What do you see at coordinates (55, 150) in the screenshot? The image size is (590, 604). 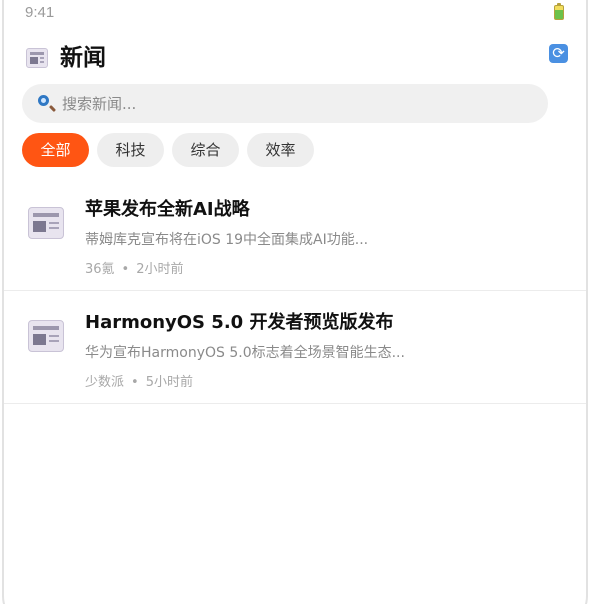 I see `tab-all: 全部` at bounding box center [55, 150].